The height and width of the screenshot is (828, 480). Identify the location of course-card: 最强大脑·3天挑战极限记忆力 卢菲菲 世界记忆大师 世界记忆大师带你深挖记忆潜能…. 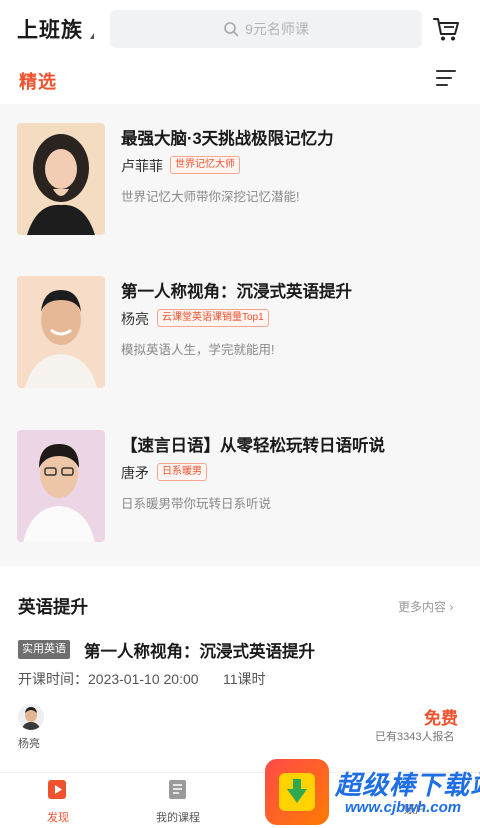
(241, 179).